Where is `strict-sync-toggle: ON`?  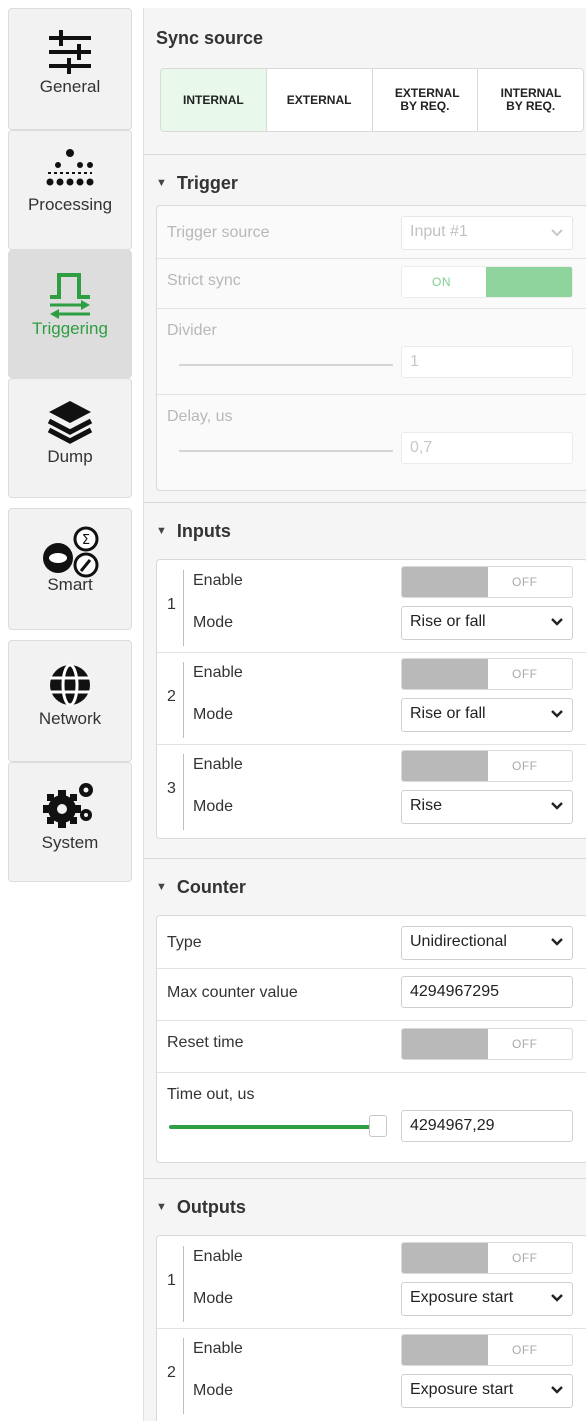 strict-sync-toggle: ON is located at coordinates (487, 282).